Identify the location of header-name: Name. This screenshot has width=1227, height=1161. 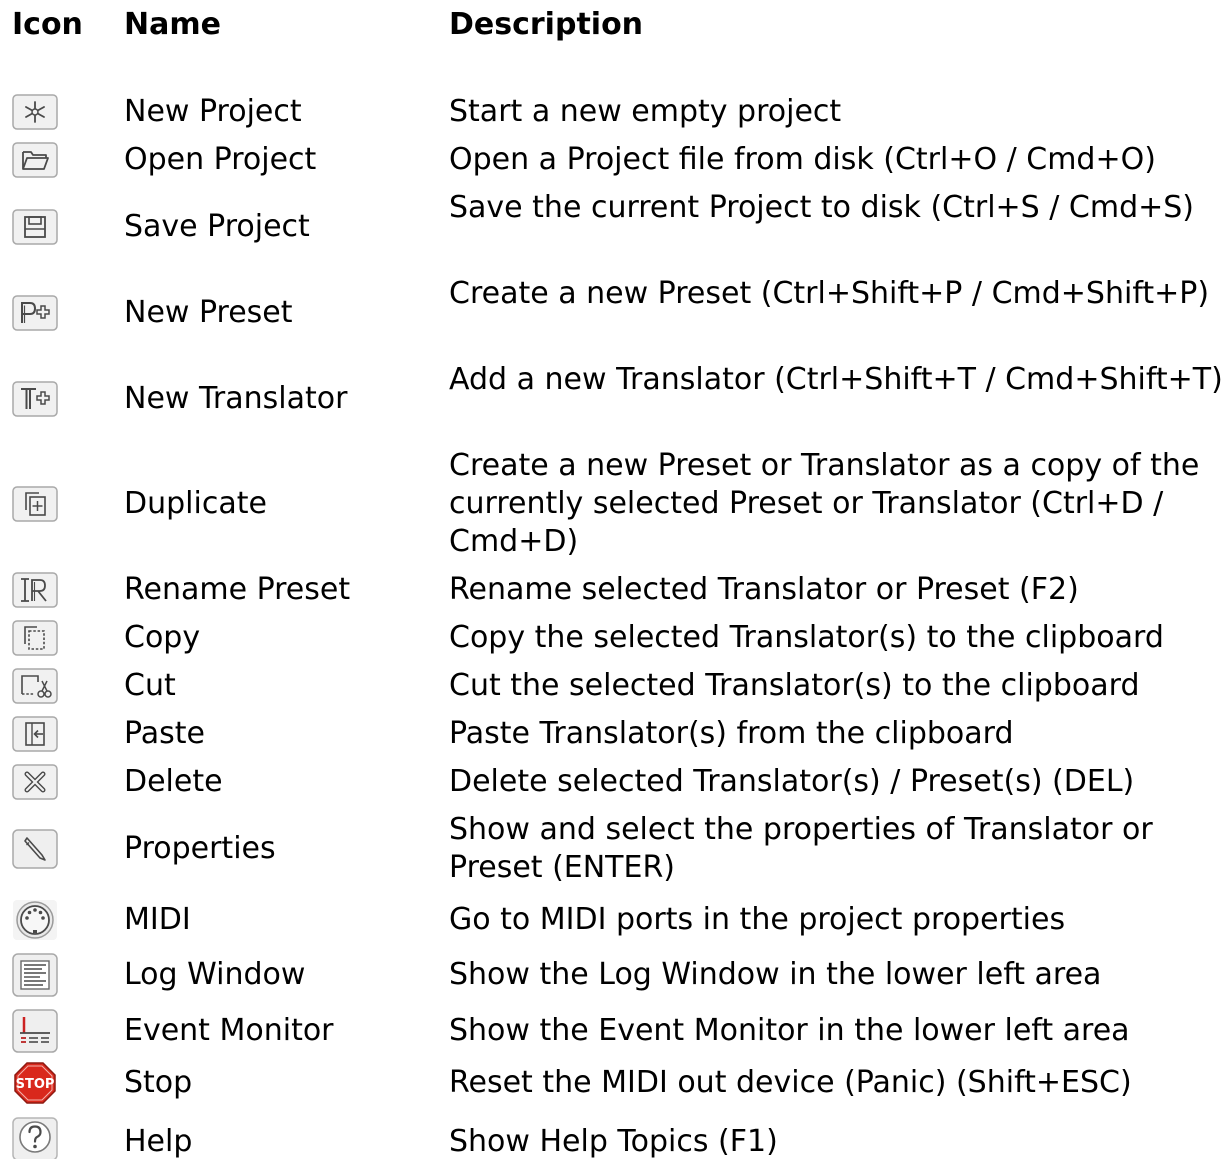
(172, 24).